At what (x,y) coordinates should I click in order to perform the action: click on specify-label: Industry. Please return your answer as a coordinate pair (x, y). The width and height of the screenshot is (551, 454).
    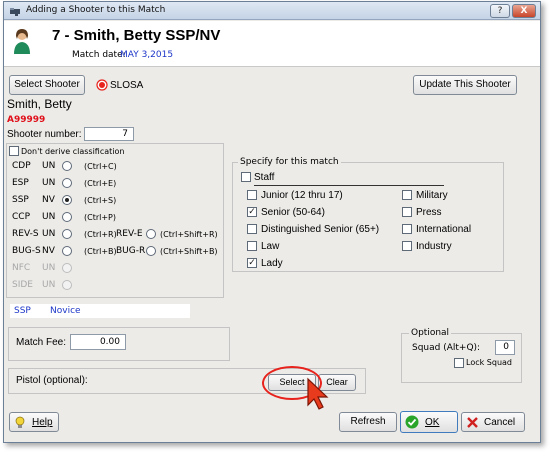
    Looking at the image, I should click on (434, 246).